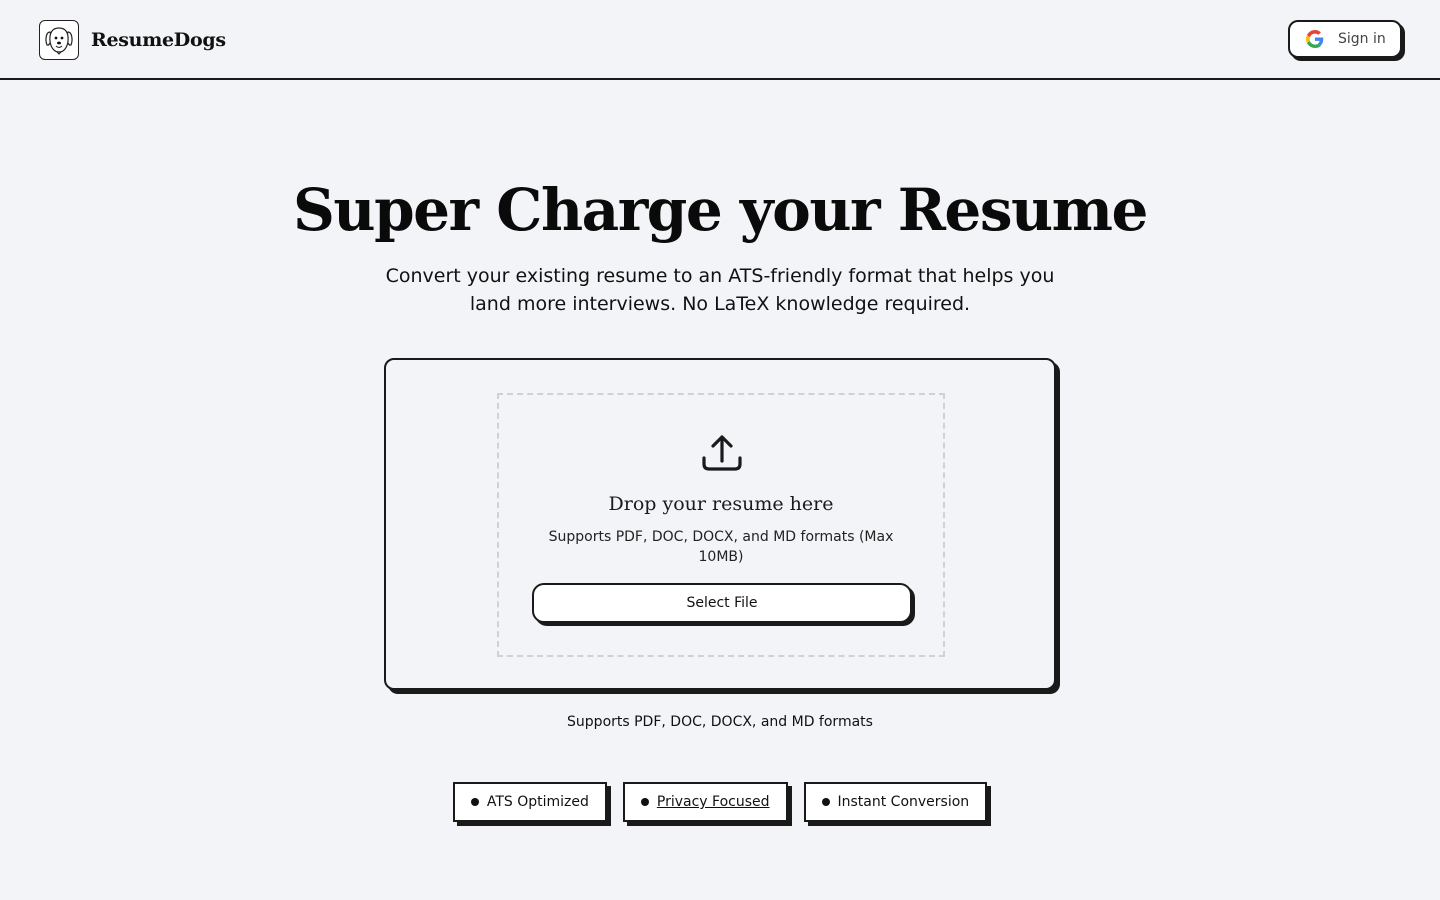  I want to click on select-file-button: Select File, so click(722, 603).